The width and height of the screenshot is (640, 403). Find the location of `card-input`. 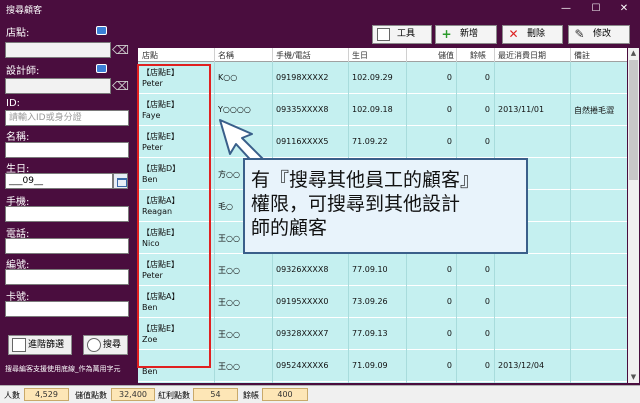

card-input is located at coordinates (67, 309).